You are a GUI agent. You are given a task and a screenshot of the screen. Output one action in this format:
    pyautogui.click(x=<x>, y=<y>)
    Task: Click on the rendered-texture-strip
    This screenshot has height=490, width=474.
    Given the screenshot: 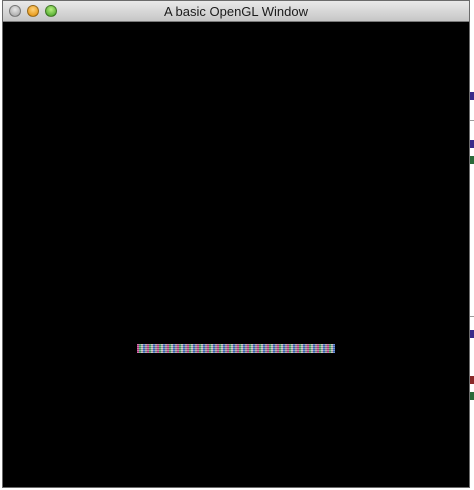 What is the action you would take?
    pyautogui.click(x=236, y=348)
    